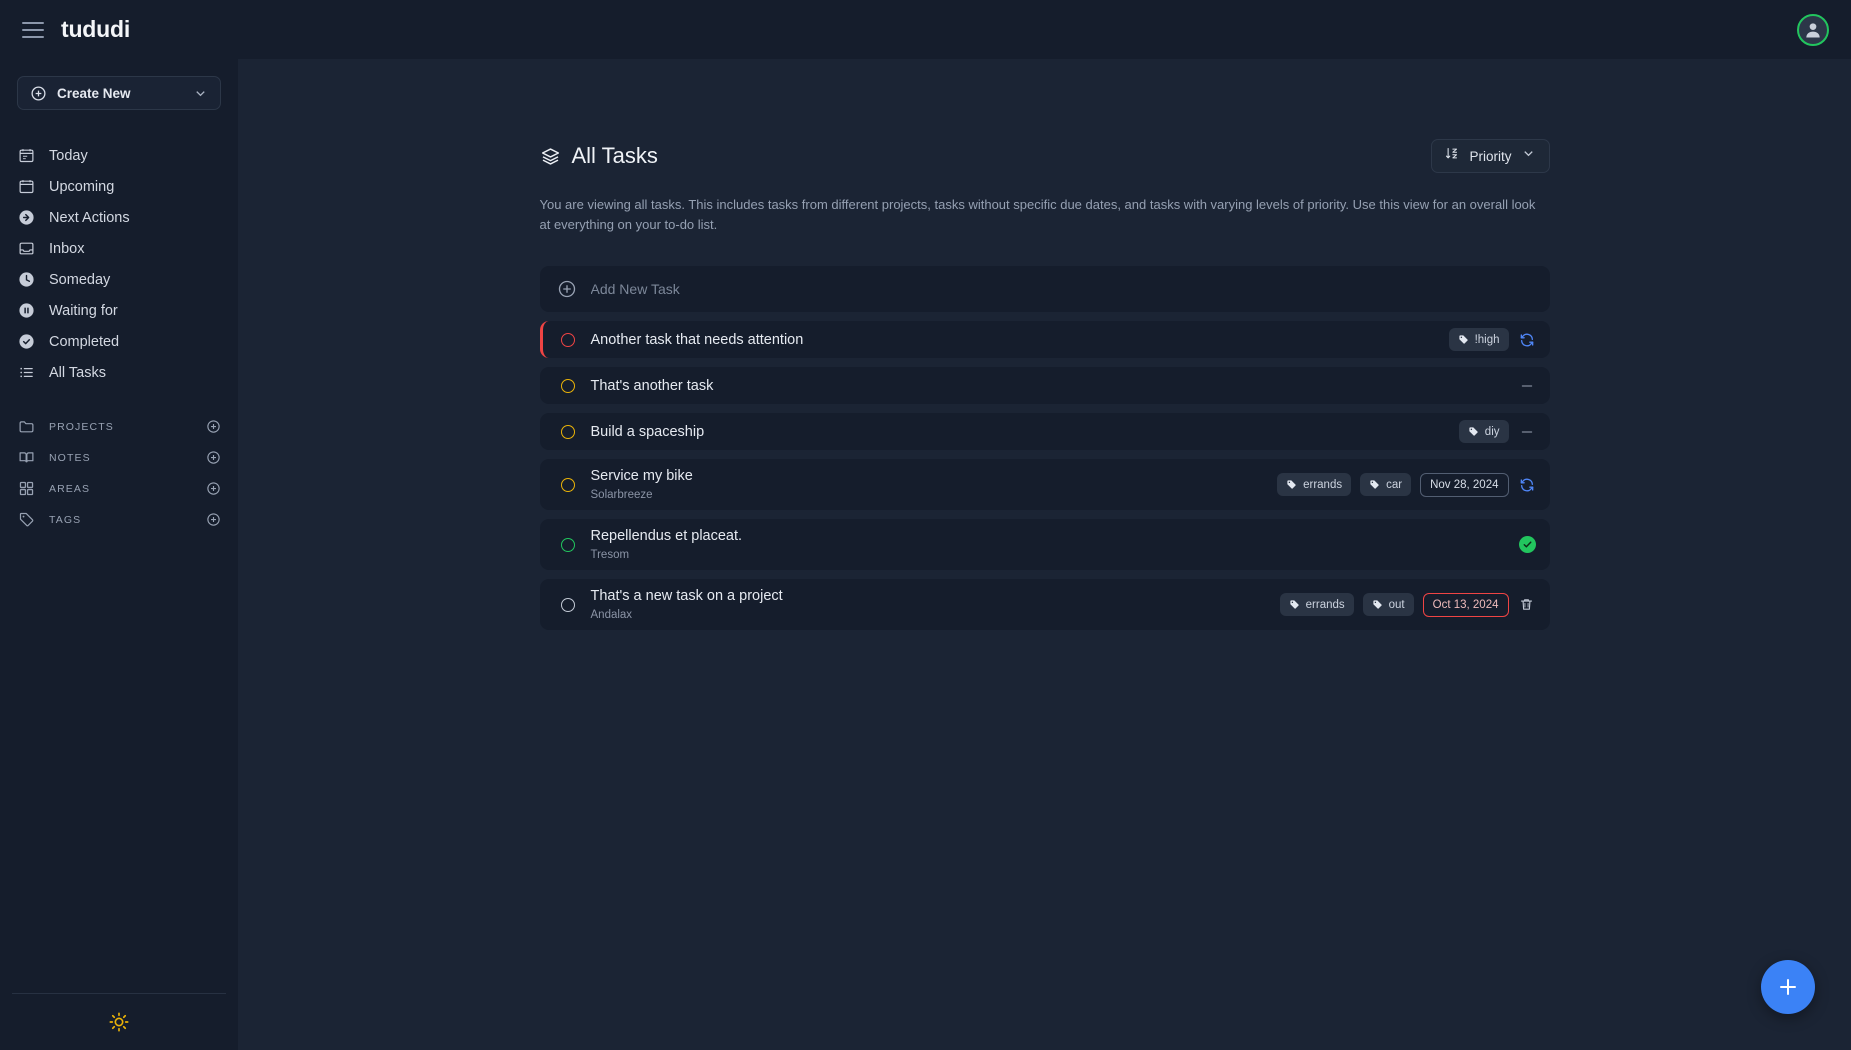 This screenshot has height=1050, width=1851. I want to click on calendar-icon, so click(26, 186).